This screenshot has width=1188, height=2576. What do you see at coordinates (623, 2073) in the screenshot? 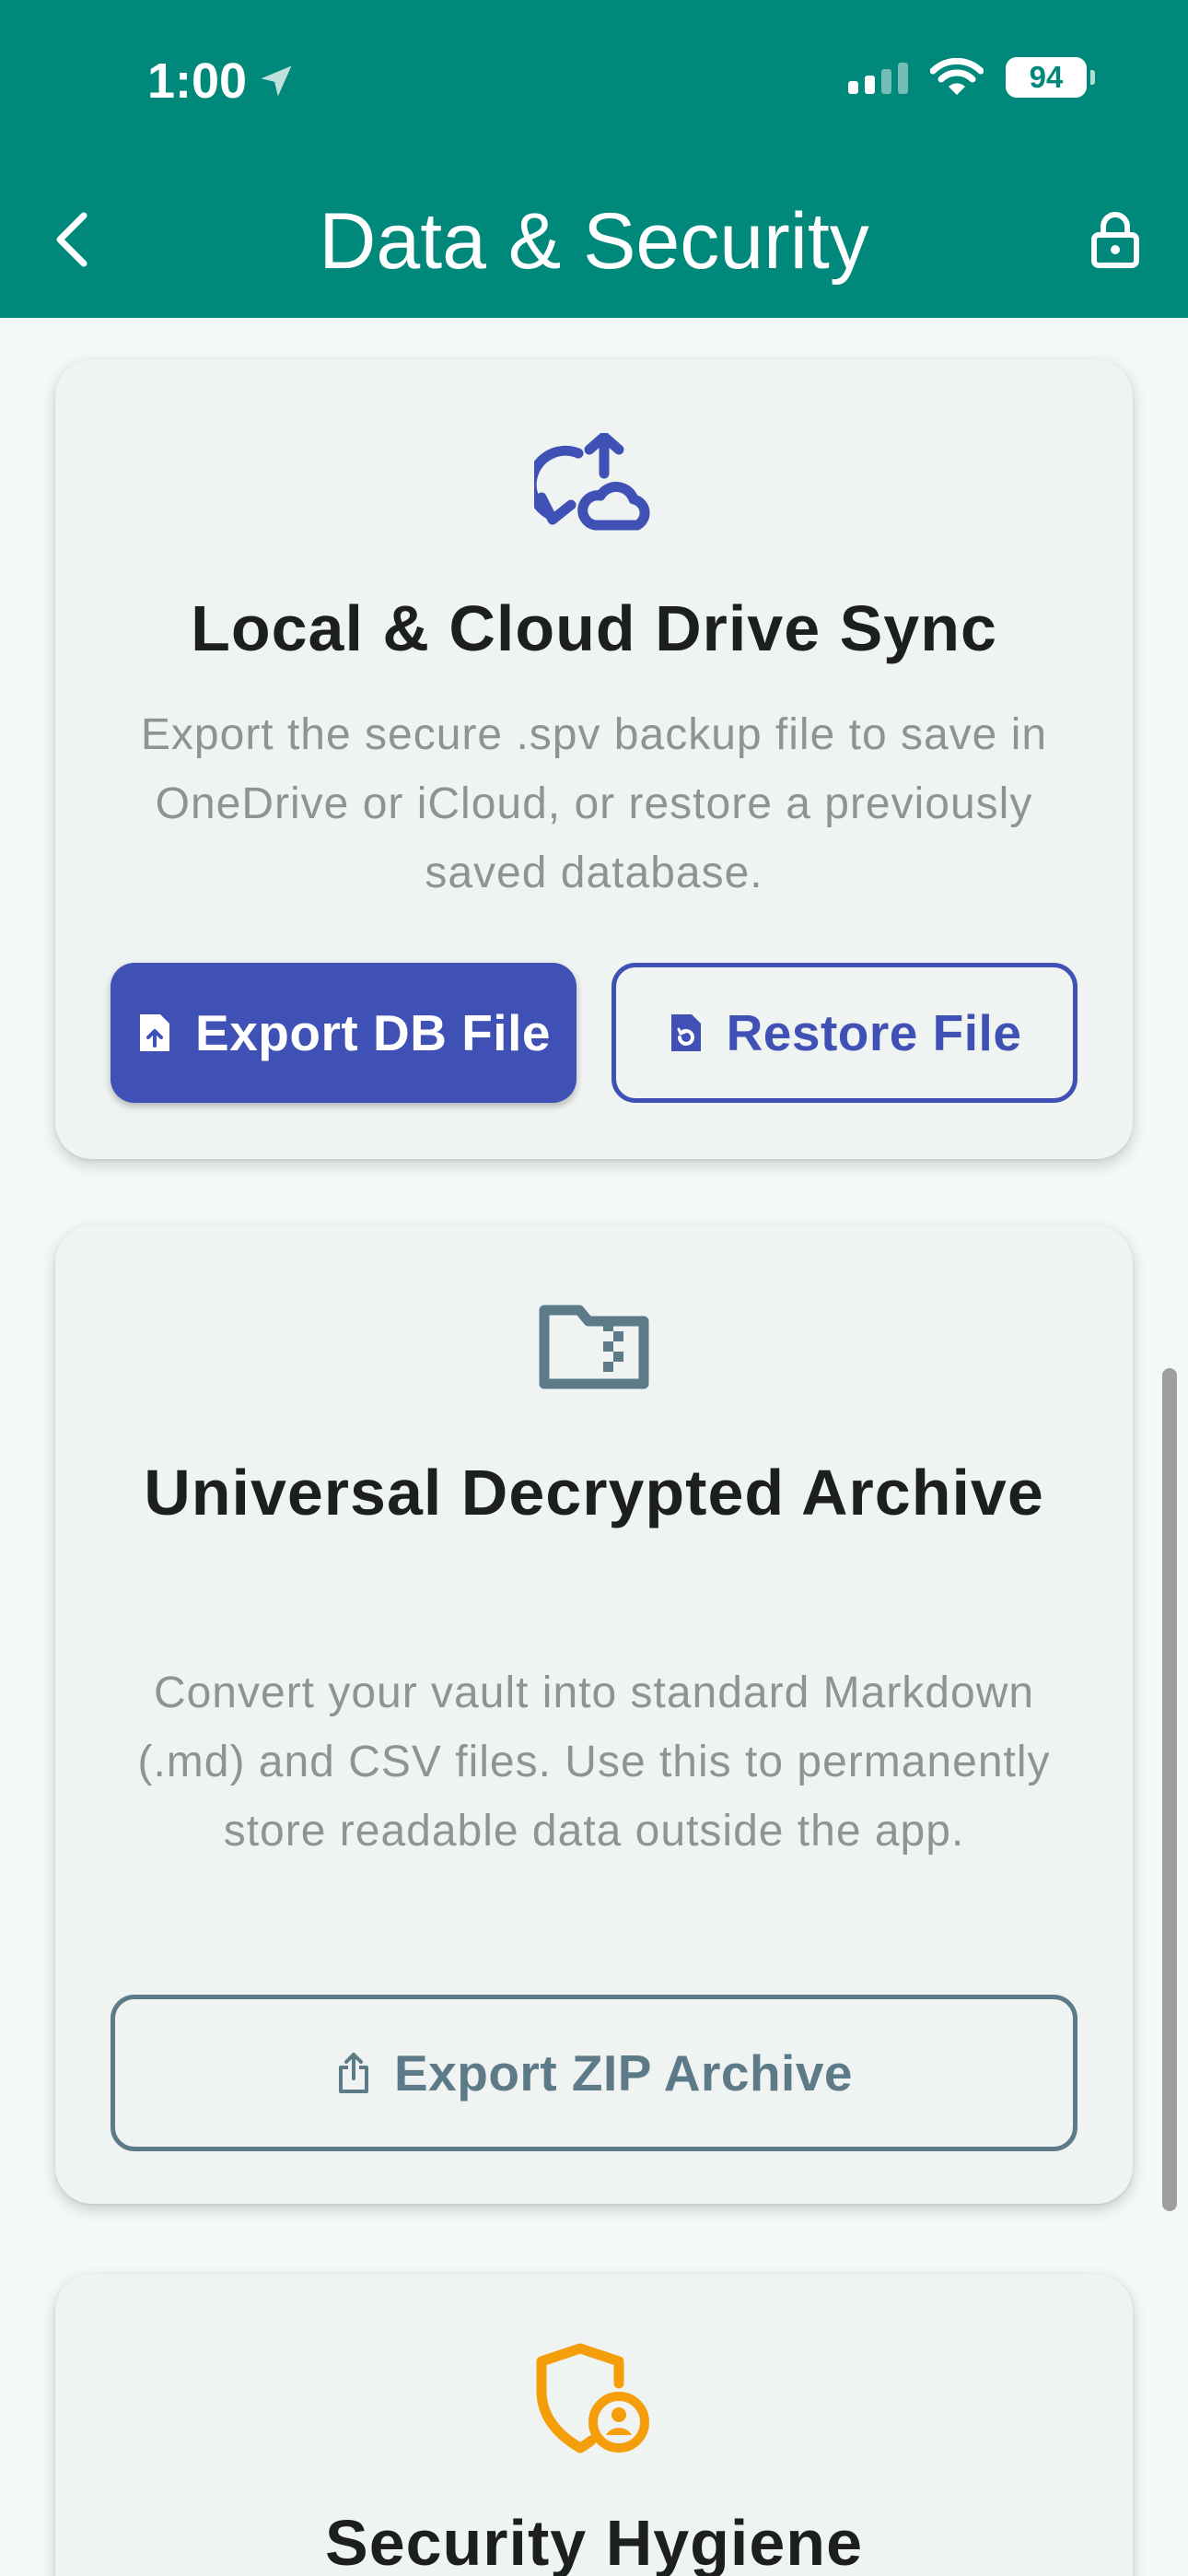
I see `export-zip-label: Export ZIP Archive` at bounding box center [623, 2073].